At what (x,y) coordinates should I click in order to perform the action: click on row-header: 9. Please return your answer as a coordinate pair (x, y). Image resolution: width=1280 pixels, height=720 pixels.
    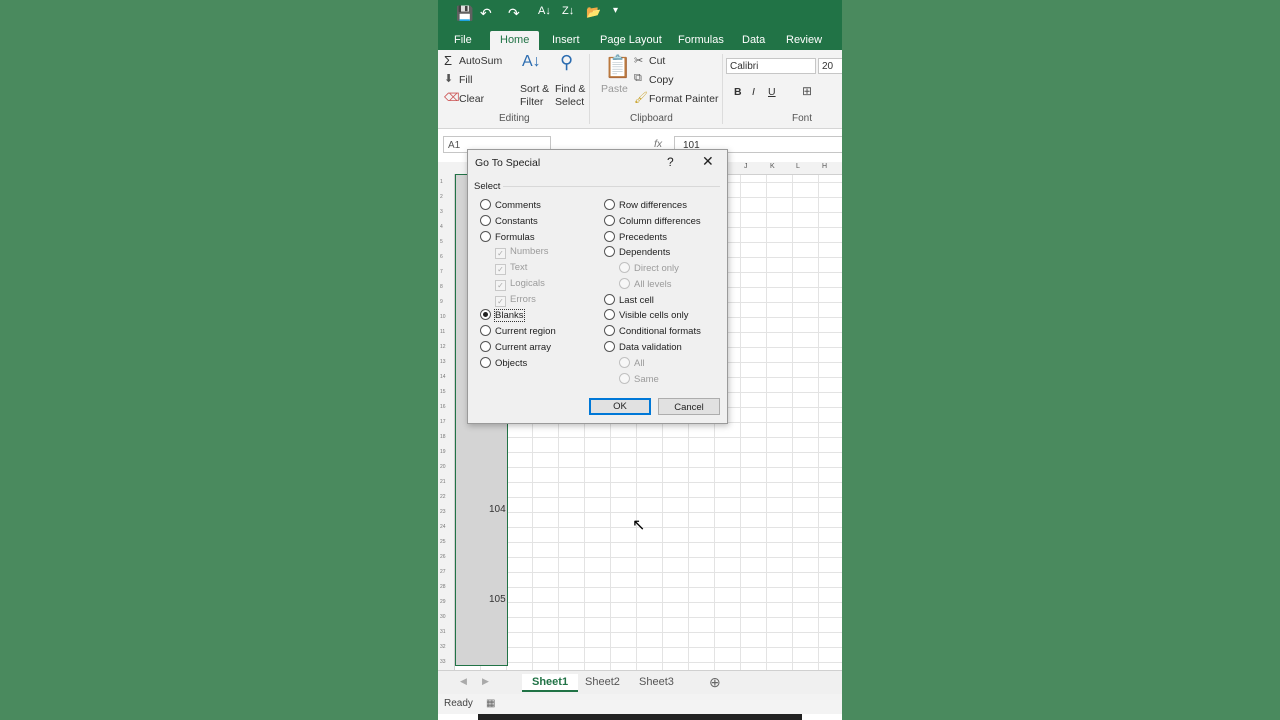
    Looking at the image, I should click on (441, 302).